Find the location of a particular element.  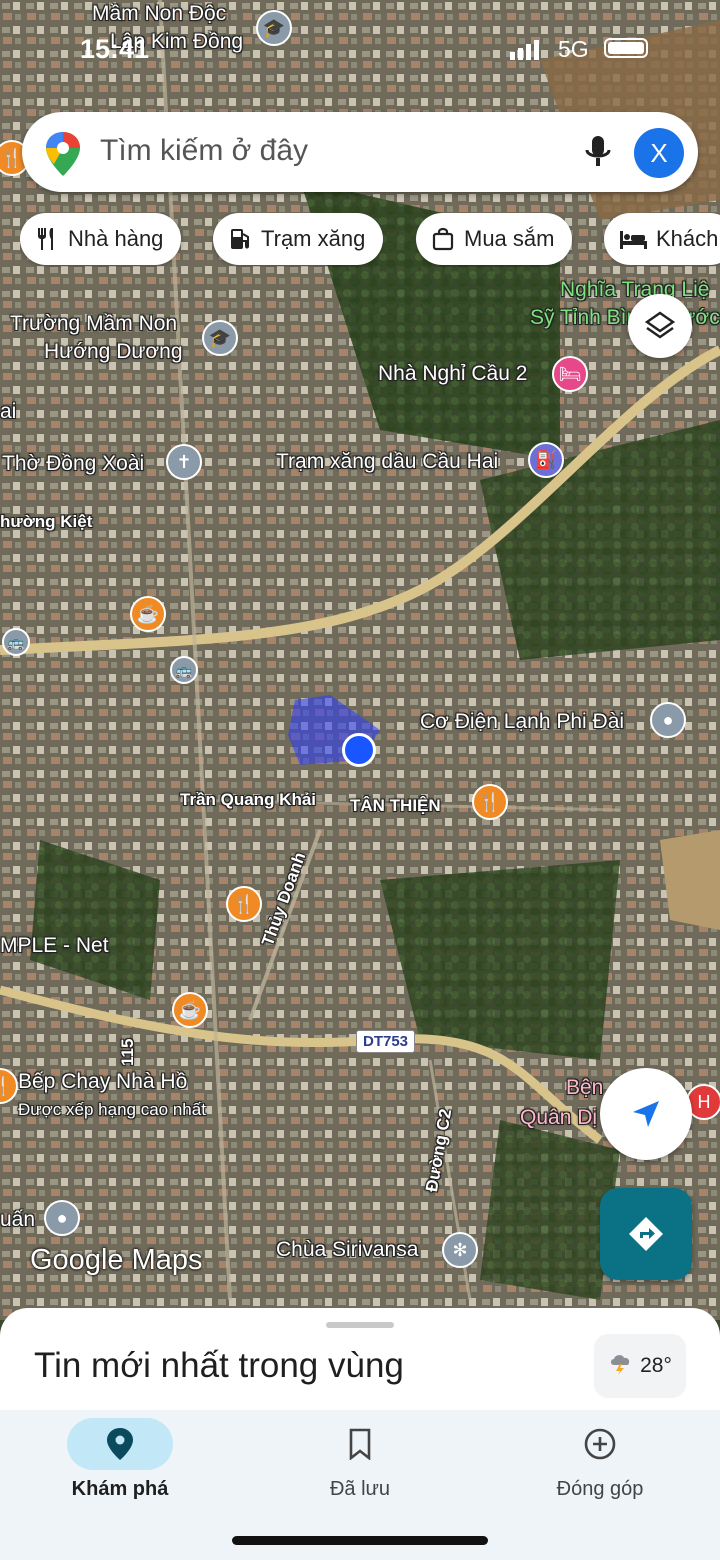

category-chips: Nhà hàng Trạm xăng Mua sắm Khách is located at coordinates (370, 240).